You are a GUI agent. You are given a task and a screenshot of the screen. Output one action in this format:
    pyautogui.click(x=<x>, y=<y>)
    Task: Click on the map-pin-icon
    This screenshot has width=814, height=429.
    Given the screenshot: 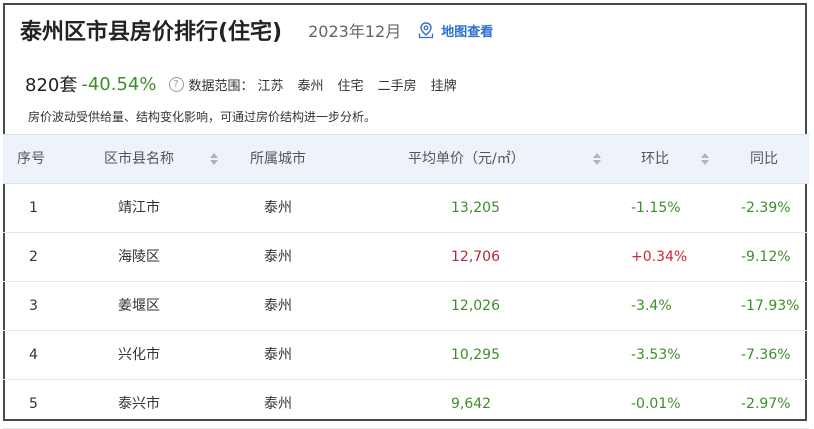 What is the action you would take?
    pyautogui.click(x=426, y=30)
    